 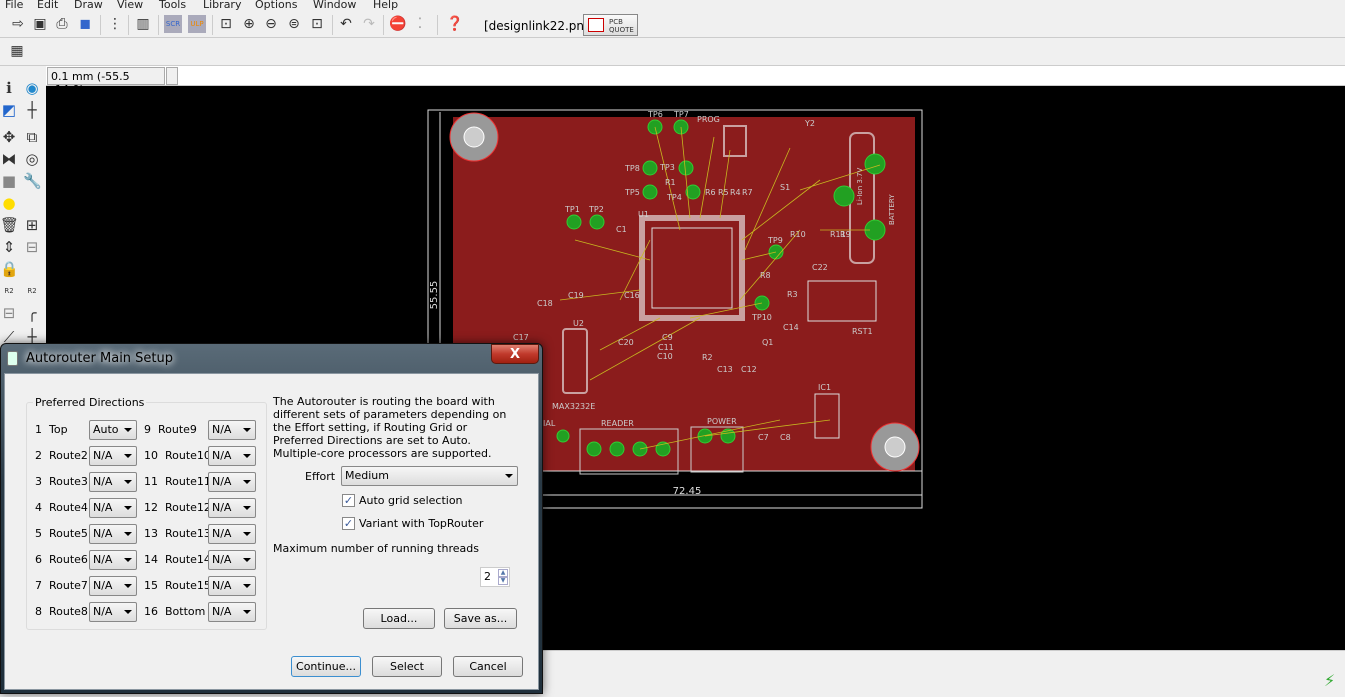 What do you see at coordinates (18, 24) in the screenshot?
I see `open-icon: ⇨` at bounding box center [18, 24].